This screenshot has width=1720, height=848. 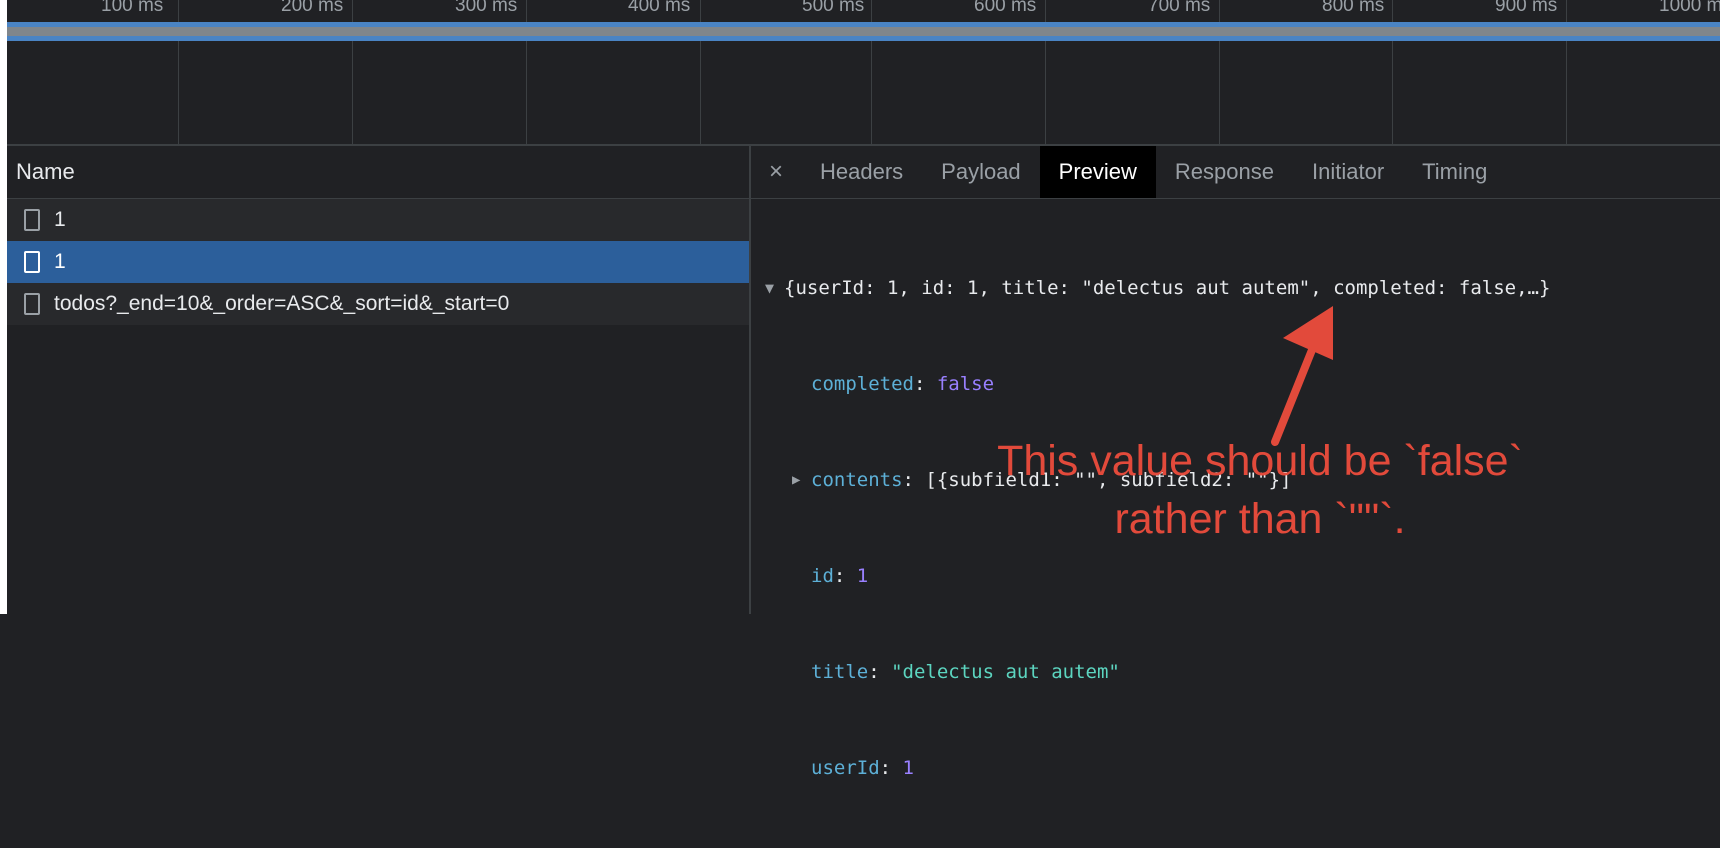 What do you see at coordinates (1260, 461) in the screenshot?
I see `annotation-line: This value should be `false`` at bounding box center [1260, 461].